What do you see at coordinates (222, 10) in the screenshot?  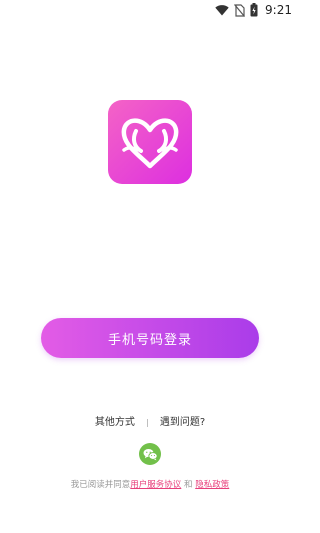 I see `wifi-icon` at bounding box center [222, 10].